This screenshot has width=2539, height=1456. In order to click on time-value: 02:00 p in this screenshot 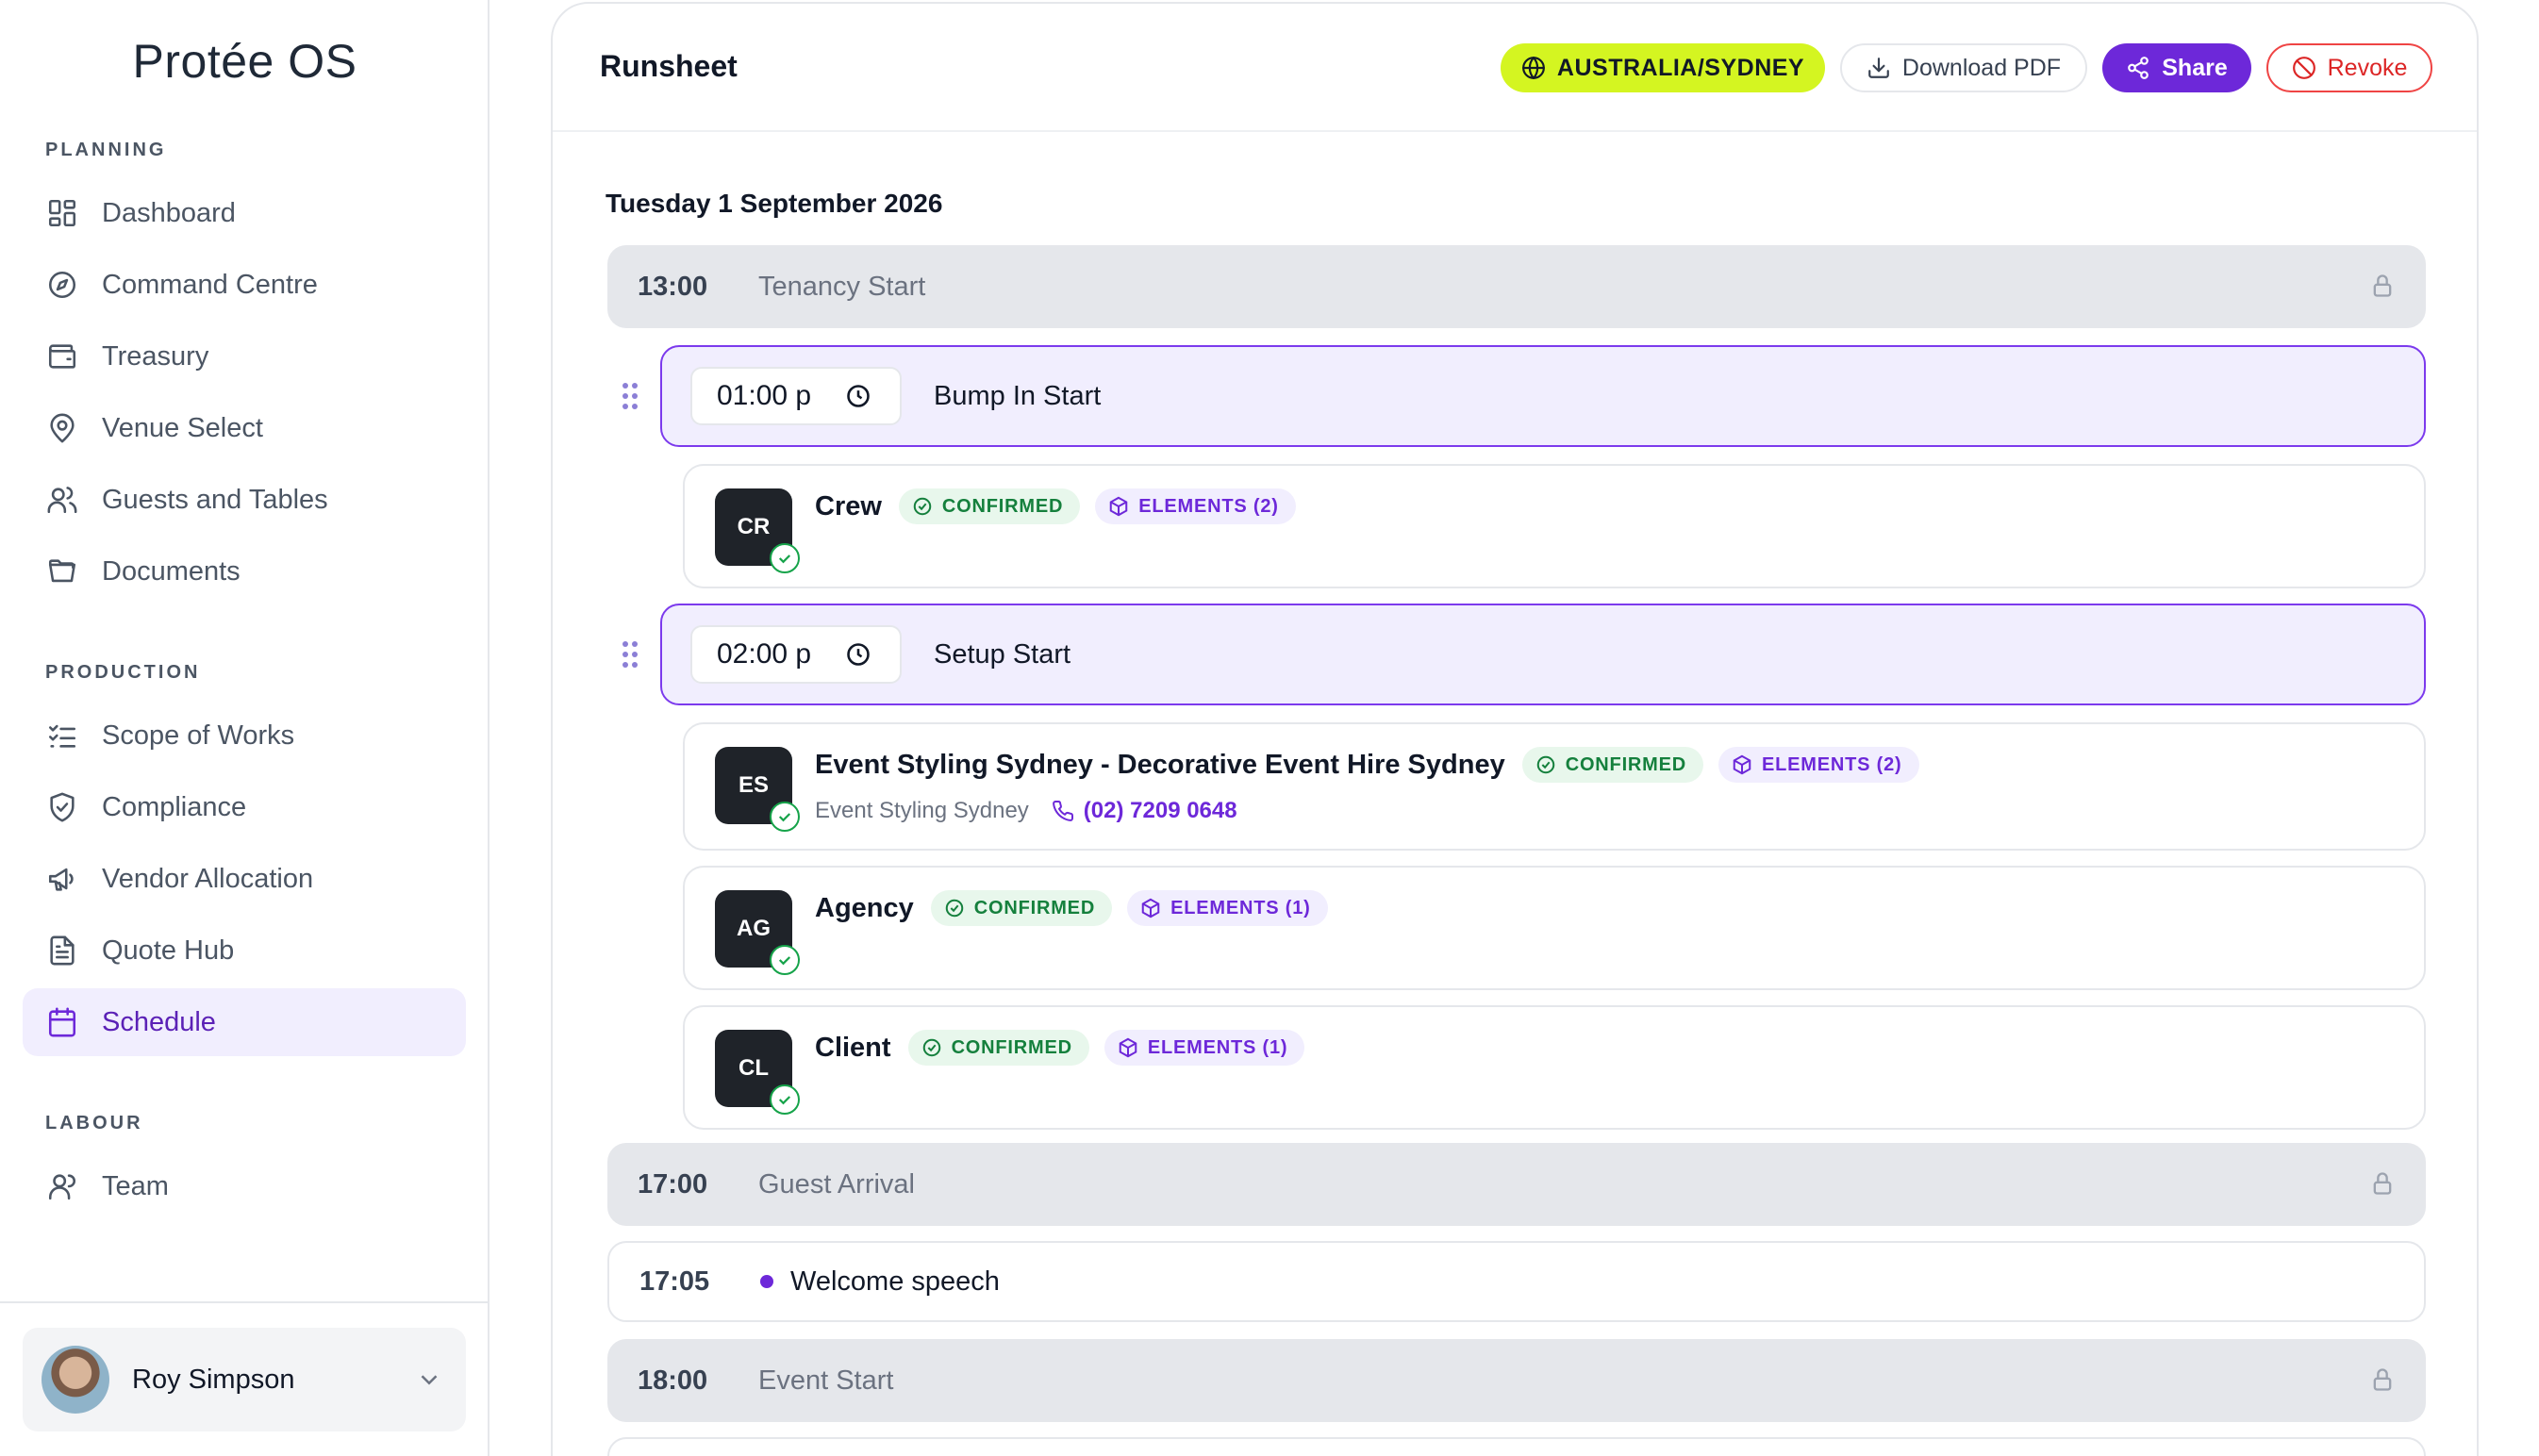, I will do `click(764, 654)`.